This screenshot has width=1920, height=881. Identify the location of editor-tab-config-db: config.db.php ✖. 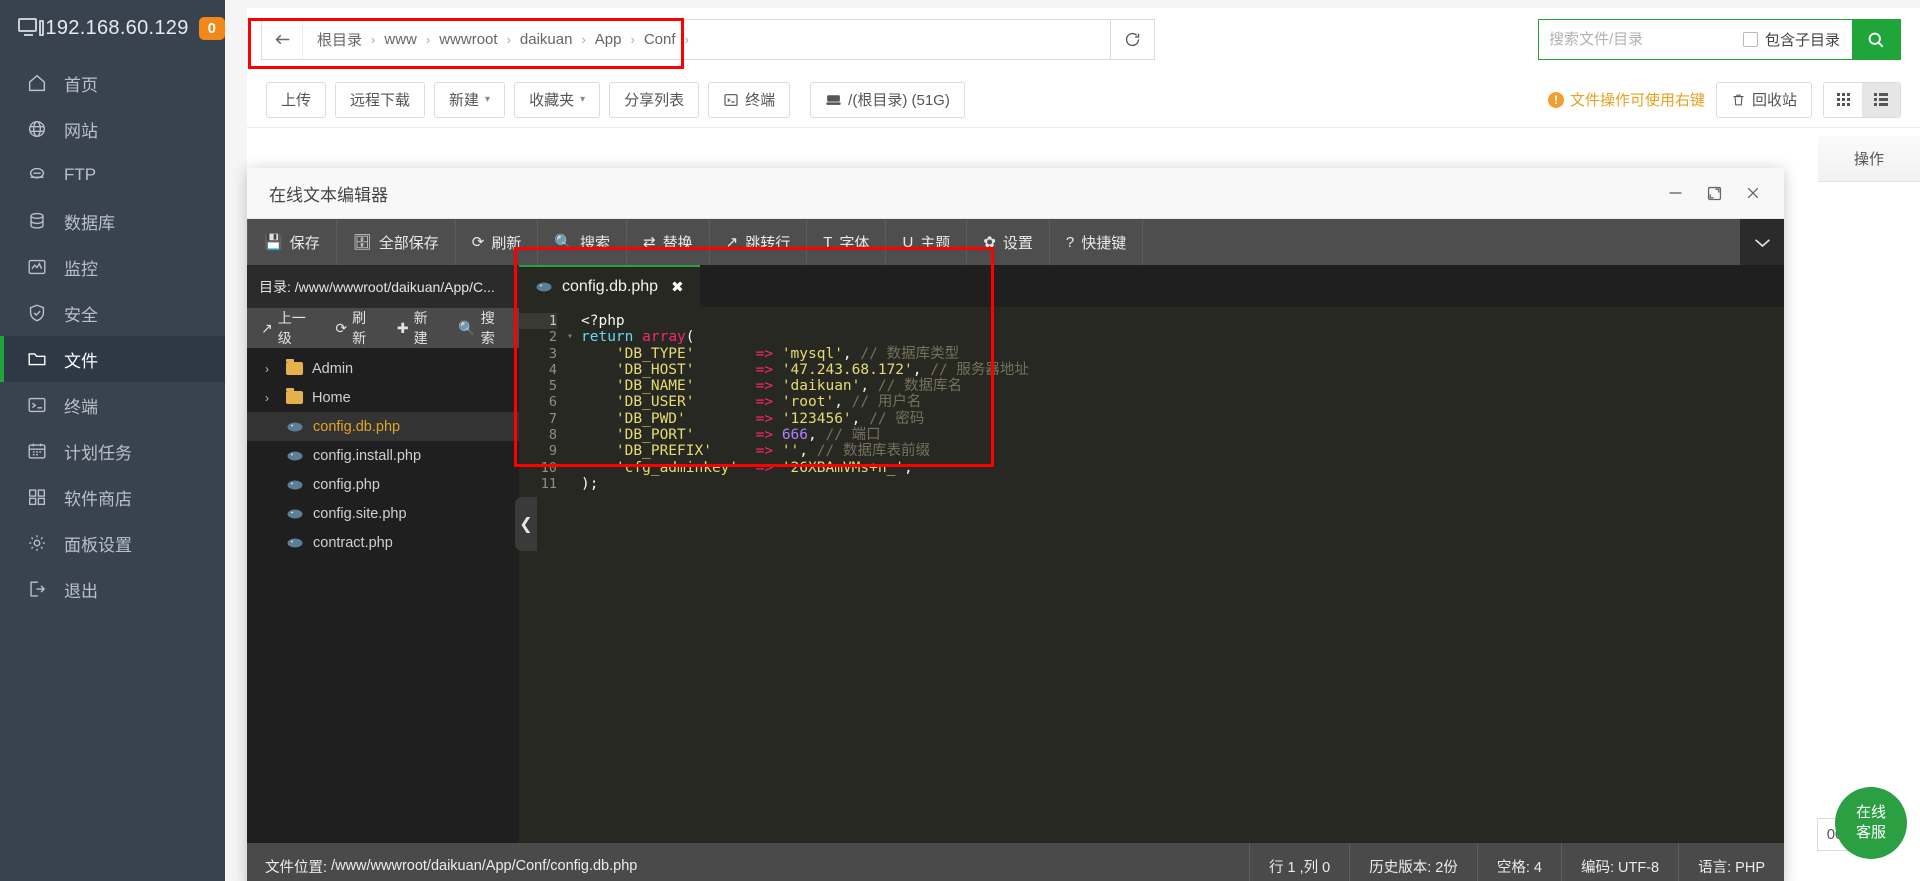
(609, 286).